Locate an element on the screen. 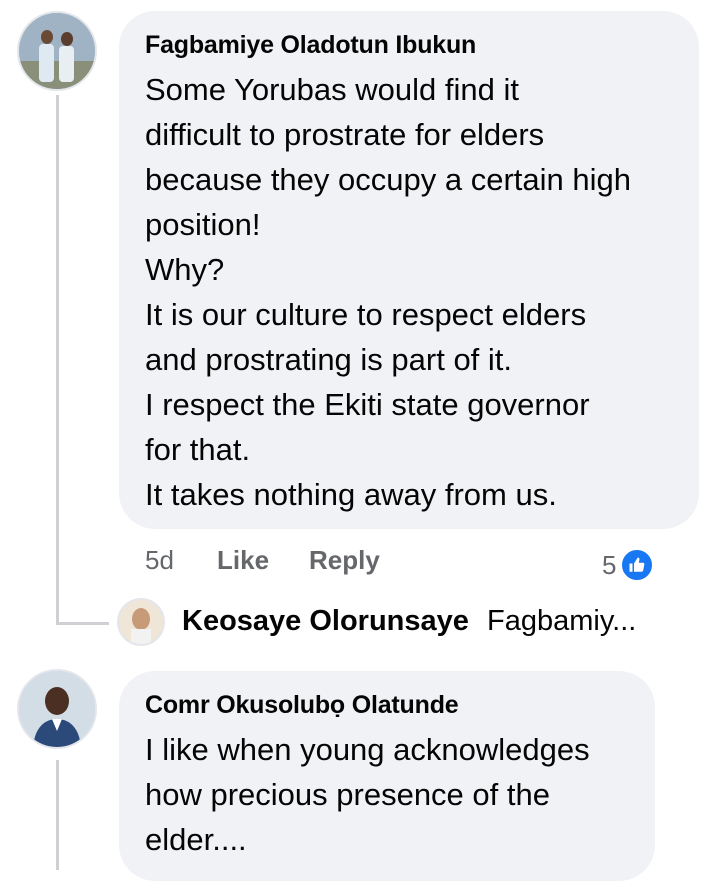 The height and width of the screenshot is (881, 720). comment-actions: 5d Like Reply is located at coordinates (262, 563).